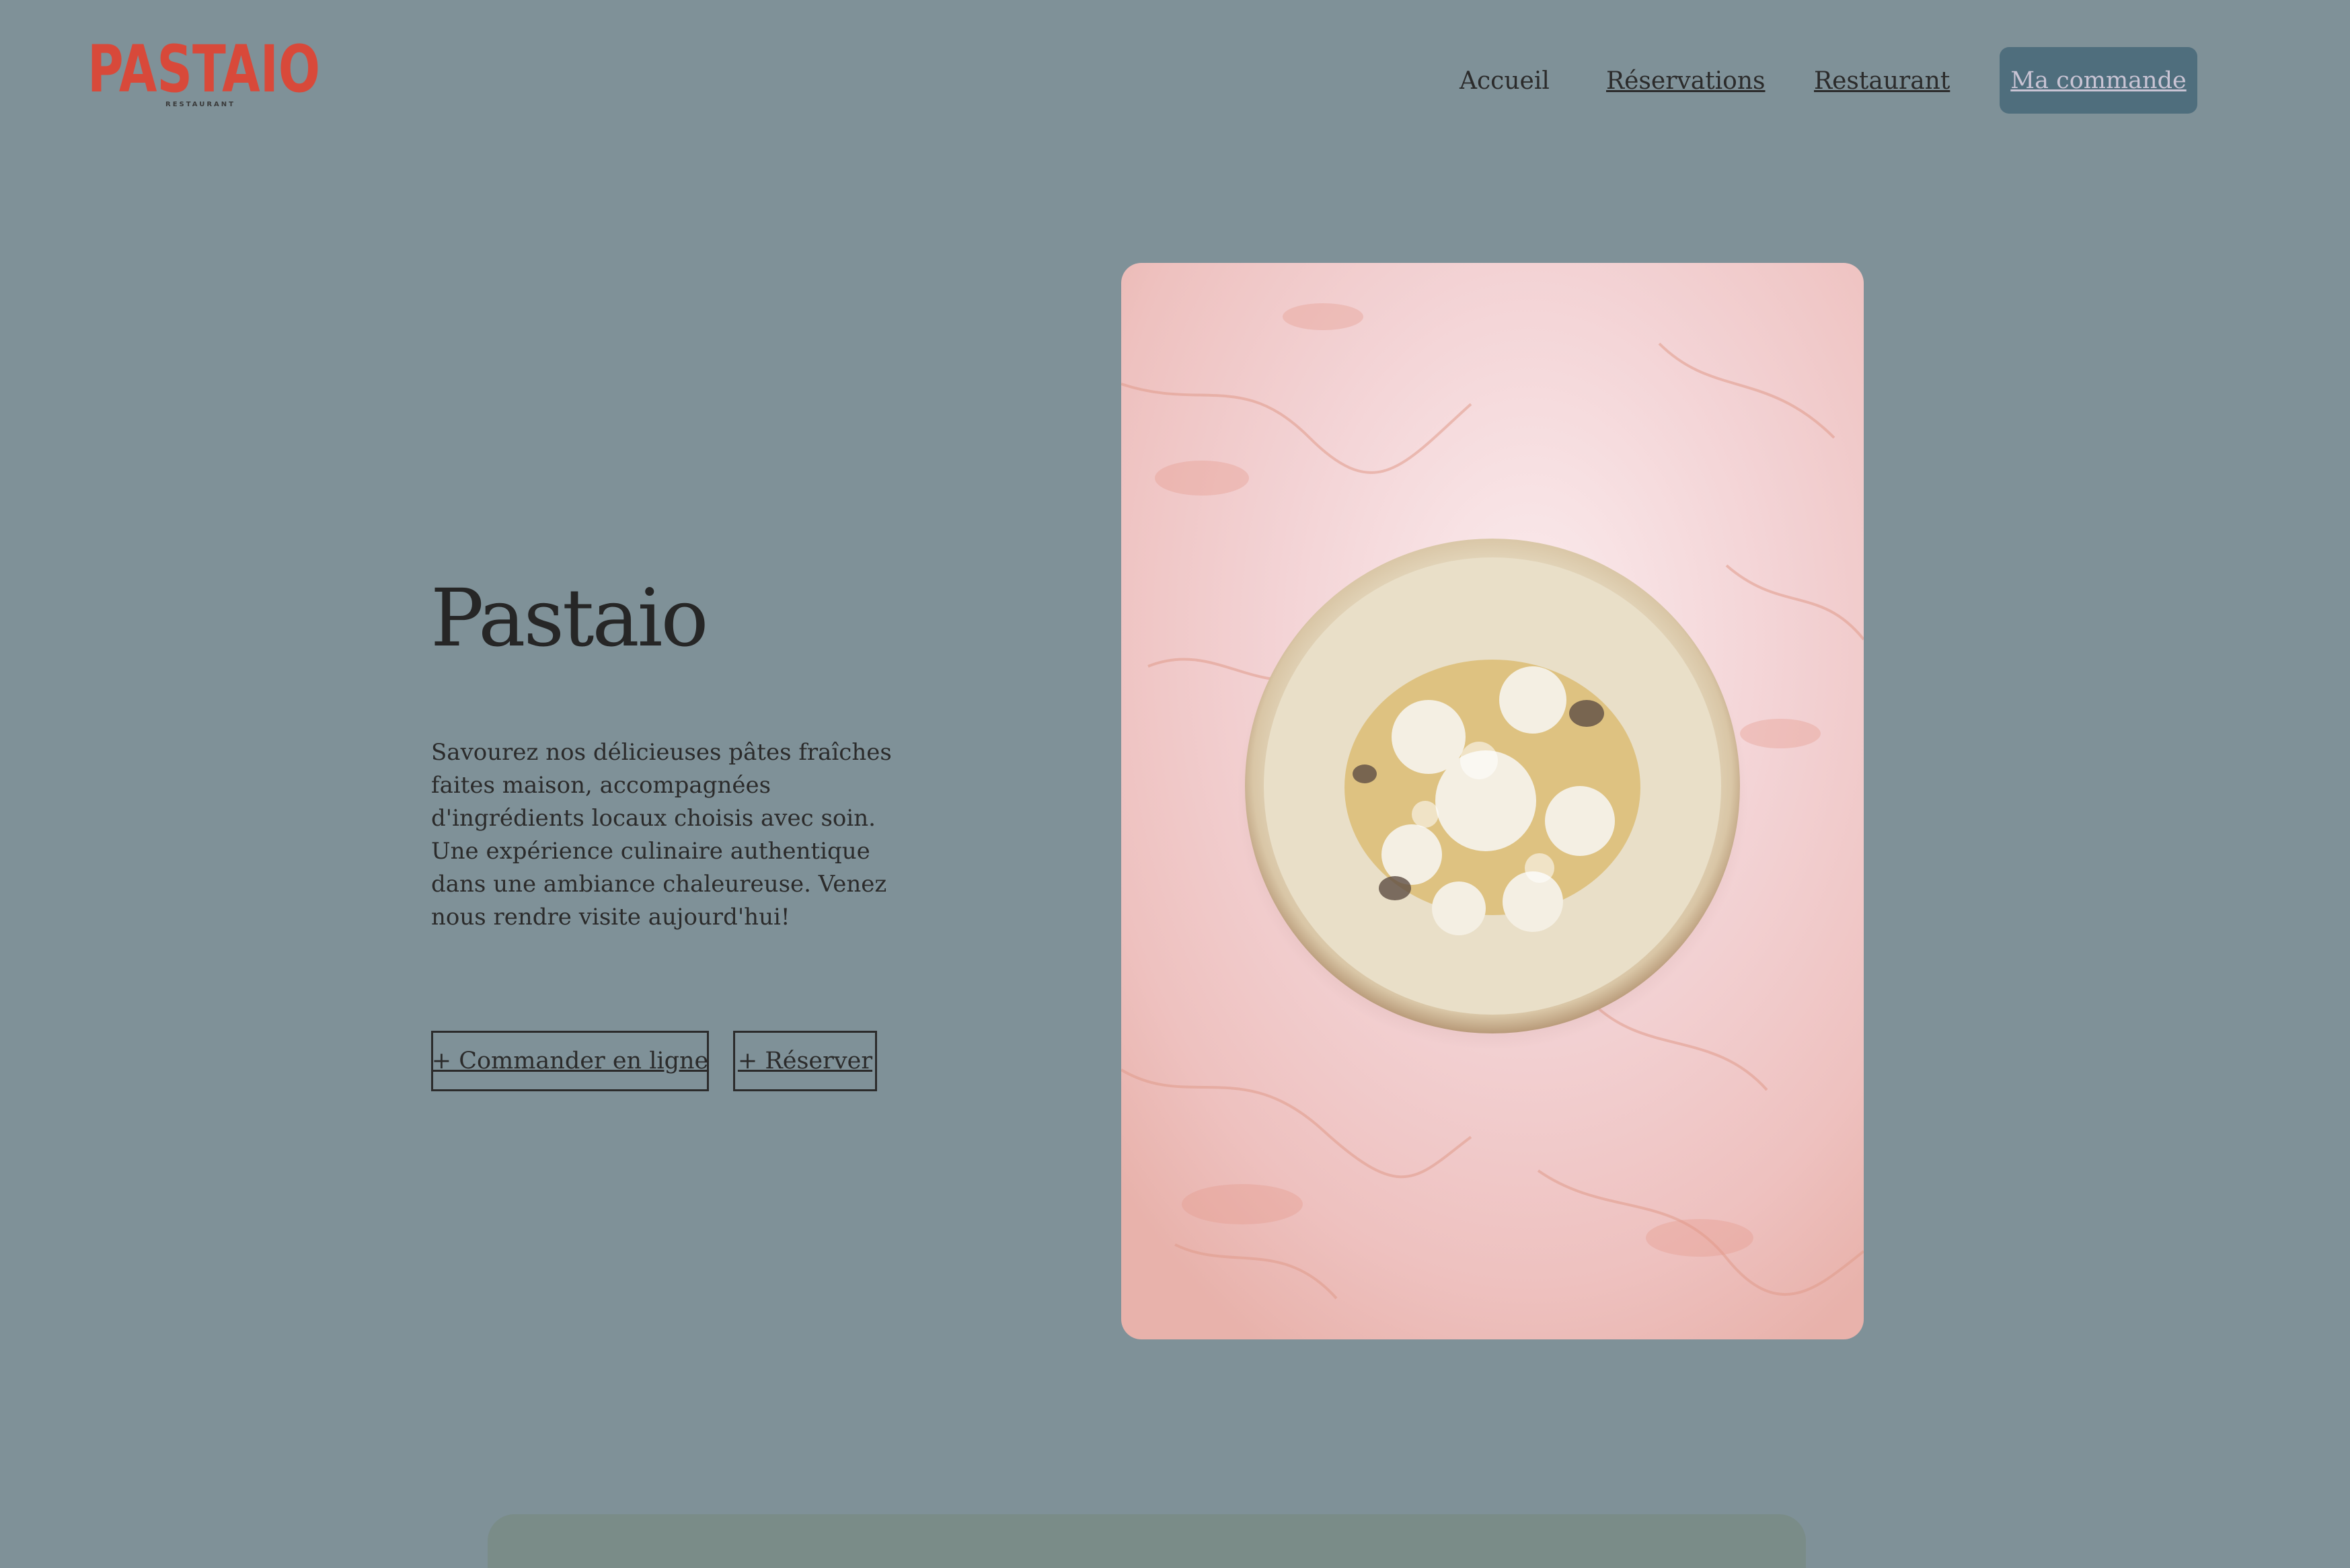  What do you see at coordinates (1882, 81) in the screenshot?
I see `nav-link-restaurant: Restaurant` at bounding box center [1882, 81].